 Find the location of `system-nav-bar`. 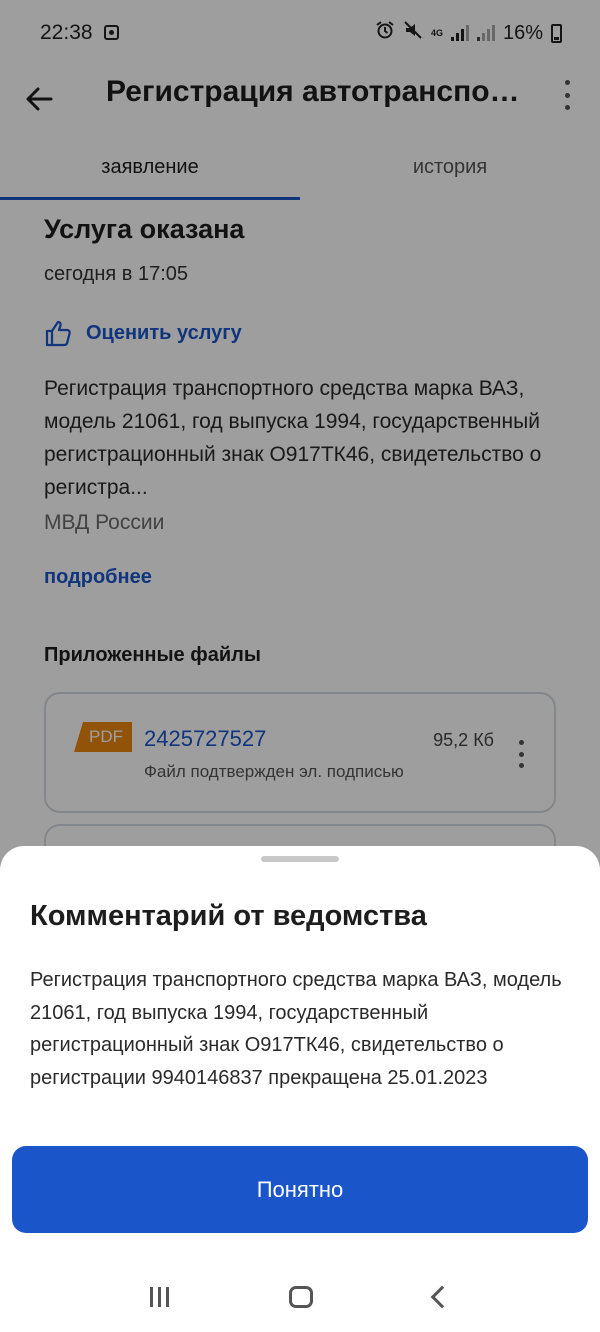

system-nav-bar is located at coordinates (300, 1297).